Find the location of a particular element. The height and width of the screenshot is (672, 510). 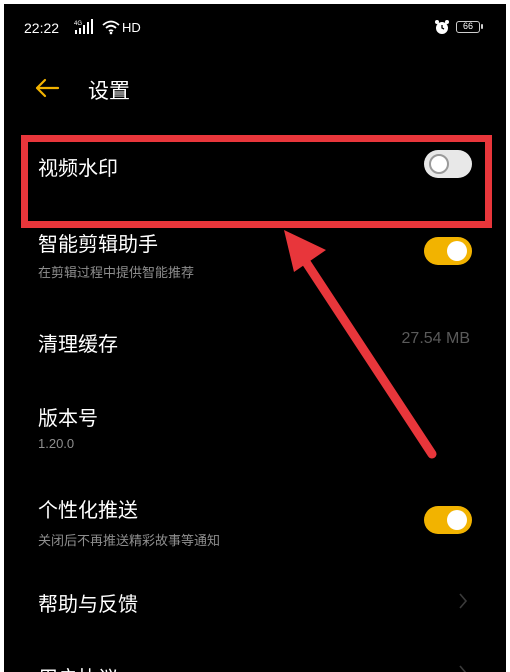

settings-item-title: 用户协议 is located at coordinates (78, 667).